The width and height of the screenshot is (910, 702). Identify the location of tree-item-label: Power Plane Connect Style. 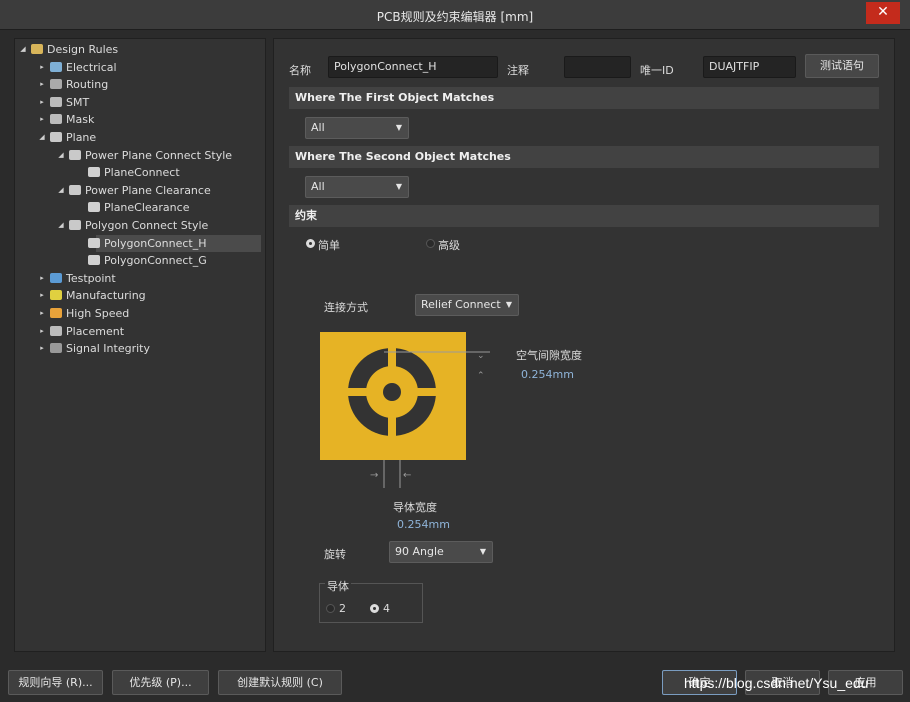
(159, 155).